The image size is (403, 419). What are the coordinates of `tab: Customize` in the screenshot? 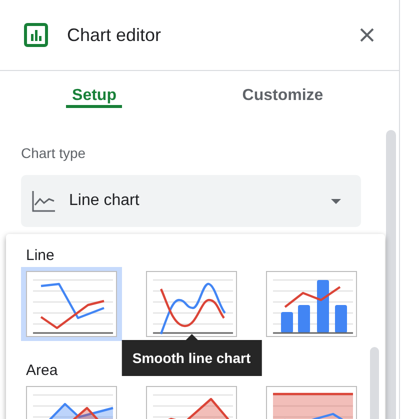 It's located at (282, 96).